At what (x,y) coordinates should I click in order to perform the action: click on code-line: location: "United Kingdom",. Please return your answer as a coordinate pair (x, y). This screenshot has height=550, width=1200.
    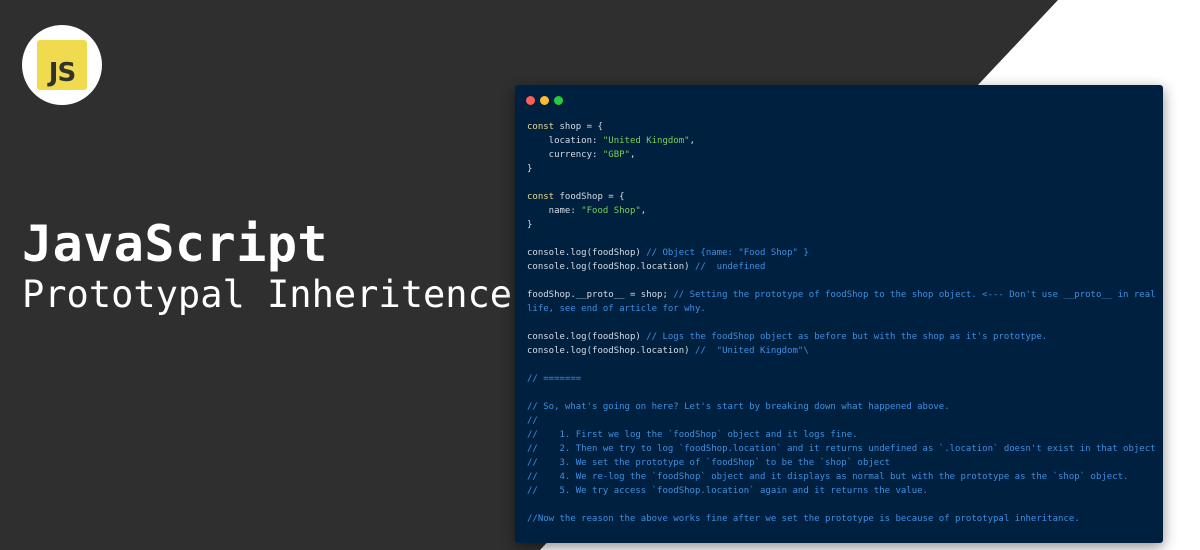
    Looking at the image, I should click on (842, 141).